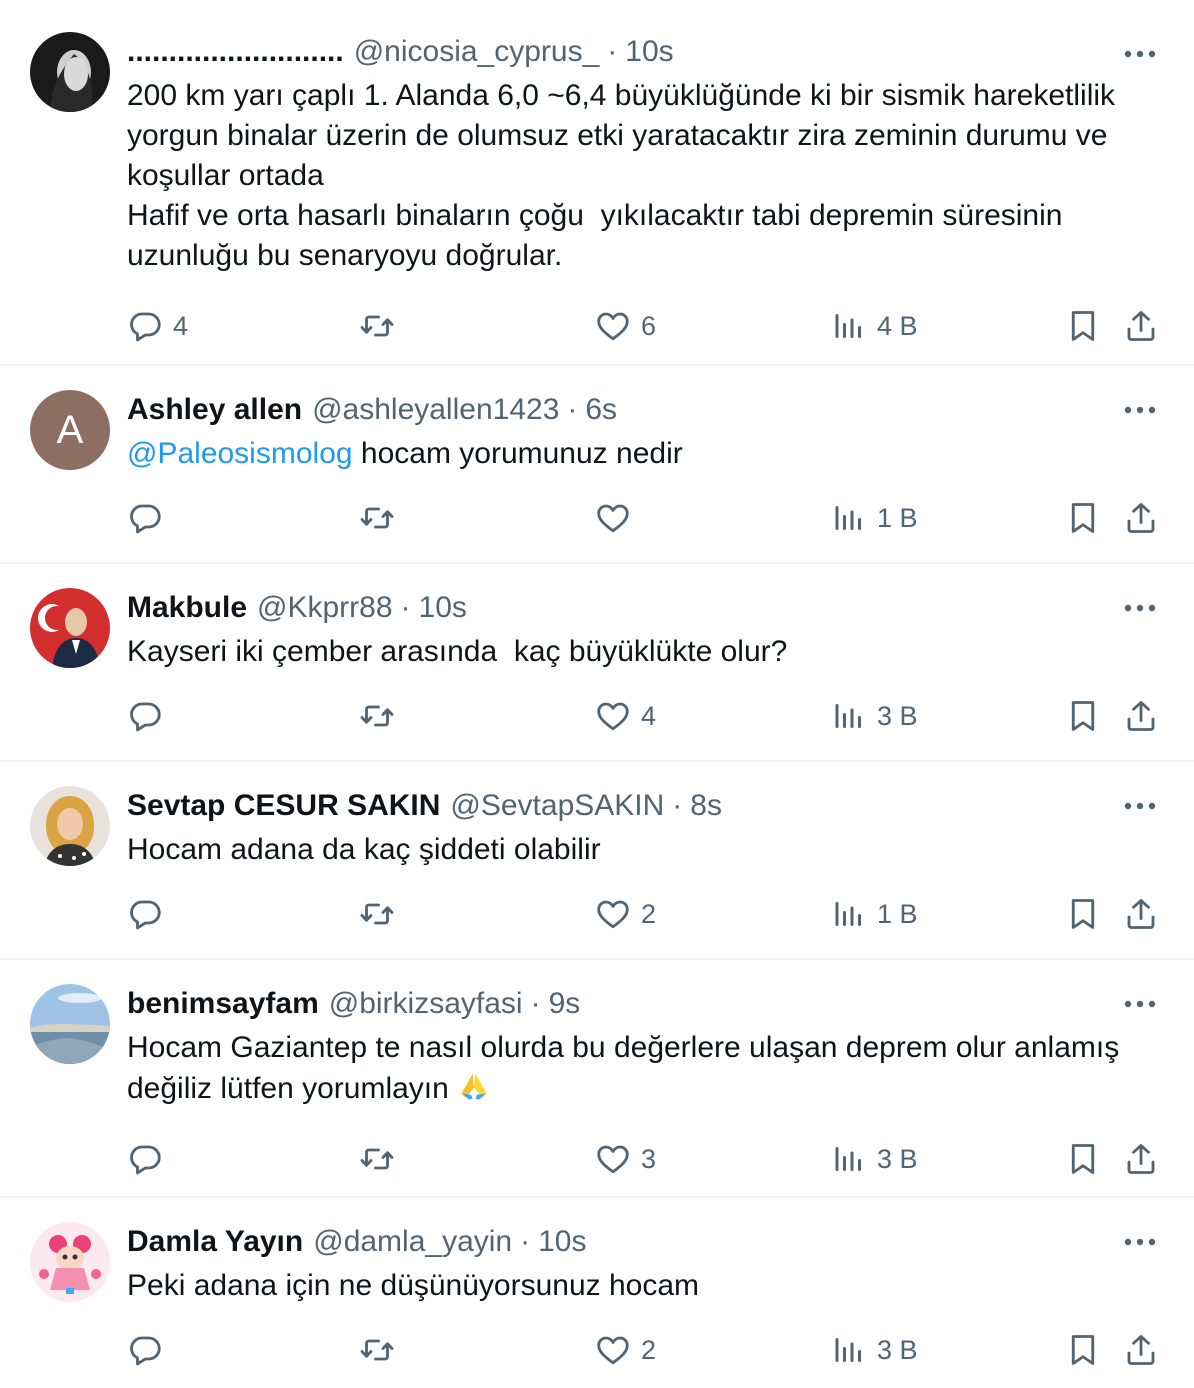 This screenshot has height=1388, width=1194. What do you see at coordinates (187, 608) in the screenshot?
I see `display-name: Makbule` at bounding box center [187, 608].